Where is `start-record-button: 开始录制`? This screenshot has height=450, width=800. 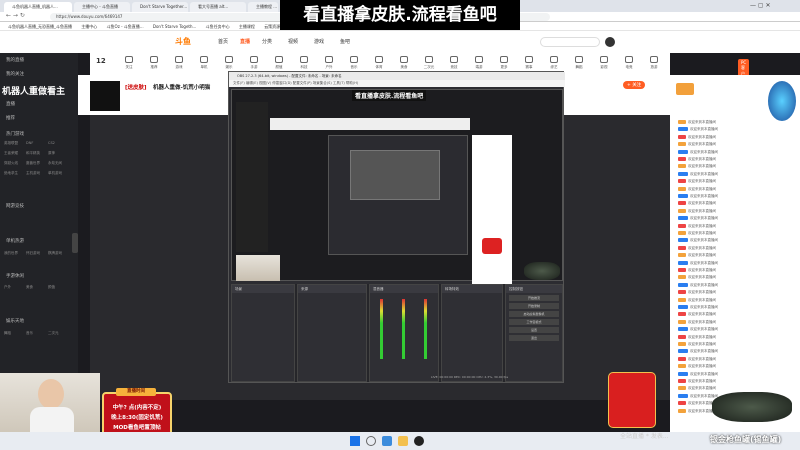
start-record-button: 开始录制 is located at coordinates (534, 306).